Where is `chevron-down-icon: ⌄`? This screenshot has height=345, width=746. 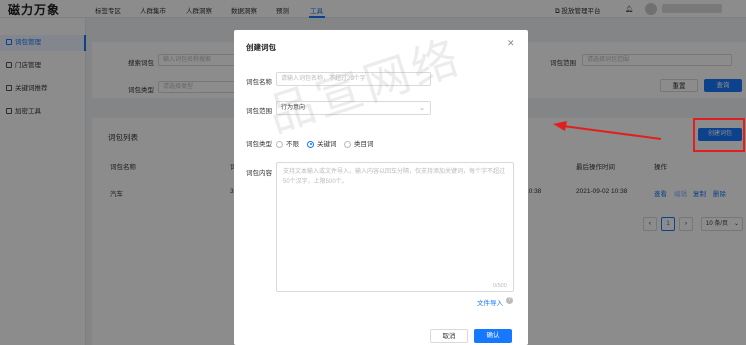 chevron-down-icon: ⌄ is located at coordinates (422, 108).